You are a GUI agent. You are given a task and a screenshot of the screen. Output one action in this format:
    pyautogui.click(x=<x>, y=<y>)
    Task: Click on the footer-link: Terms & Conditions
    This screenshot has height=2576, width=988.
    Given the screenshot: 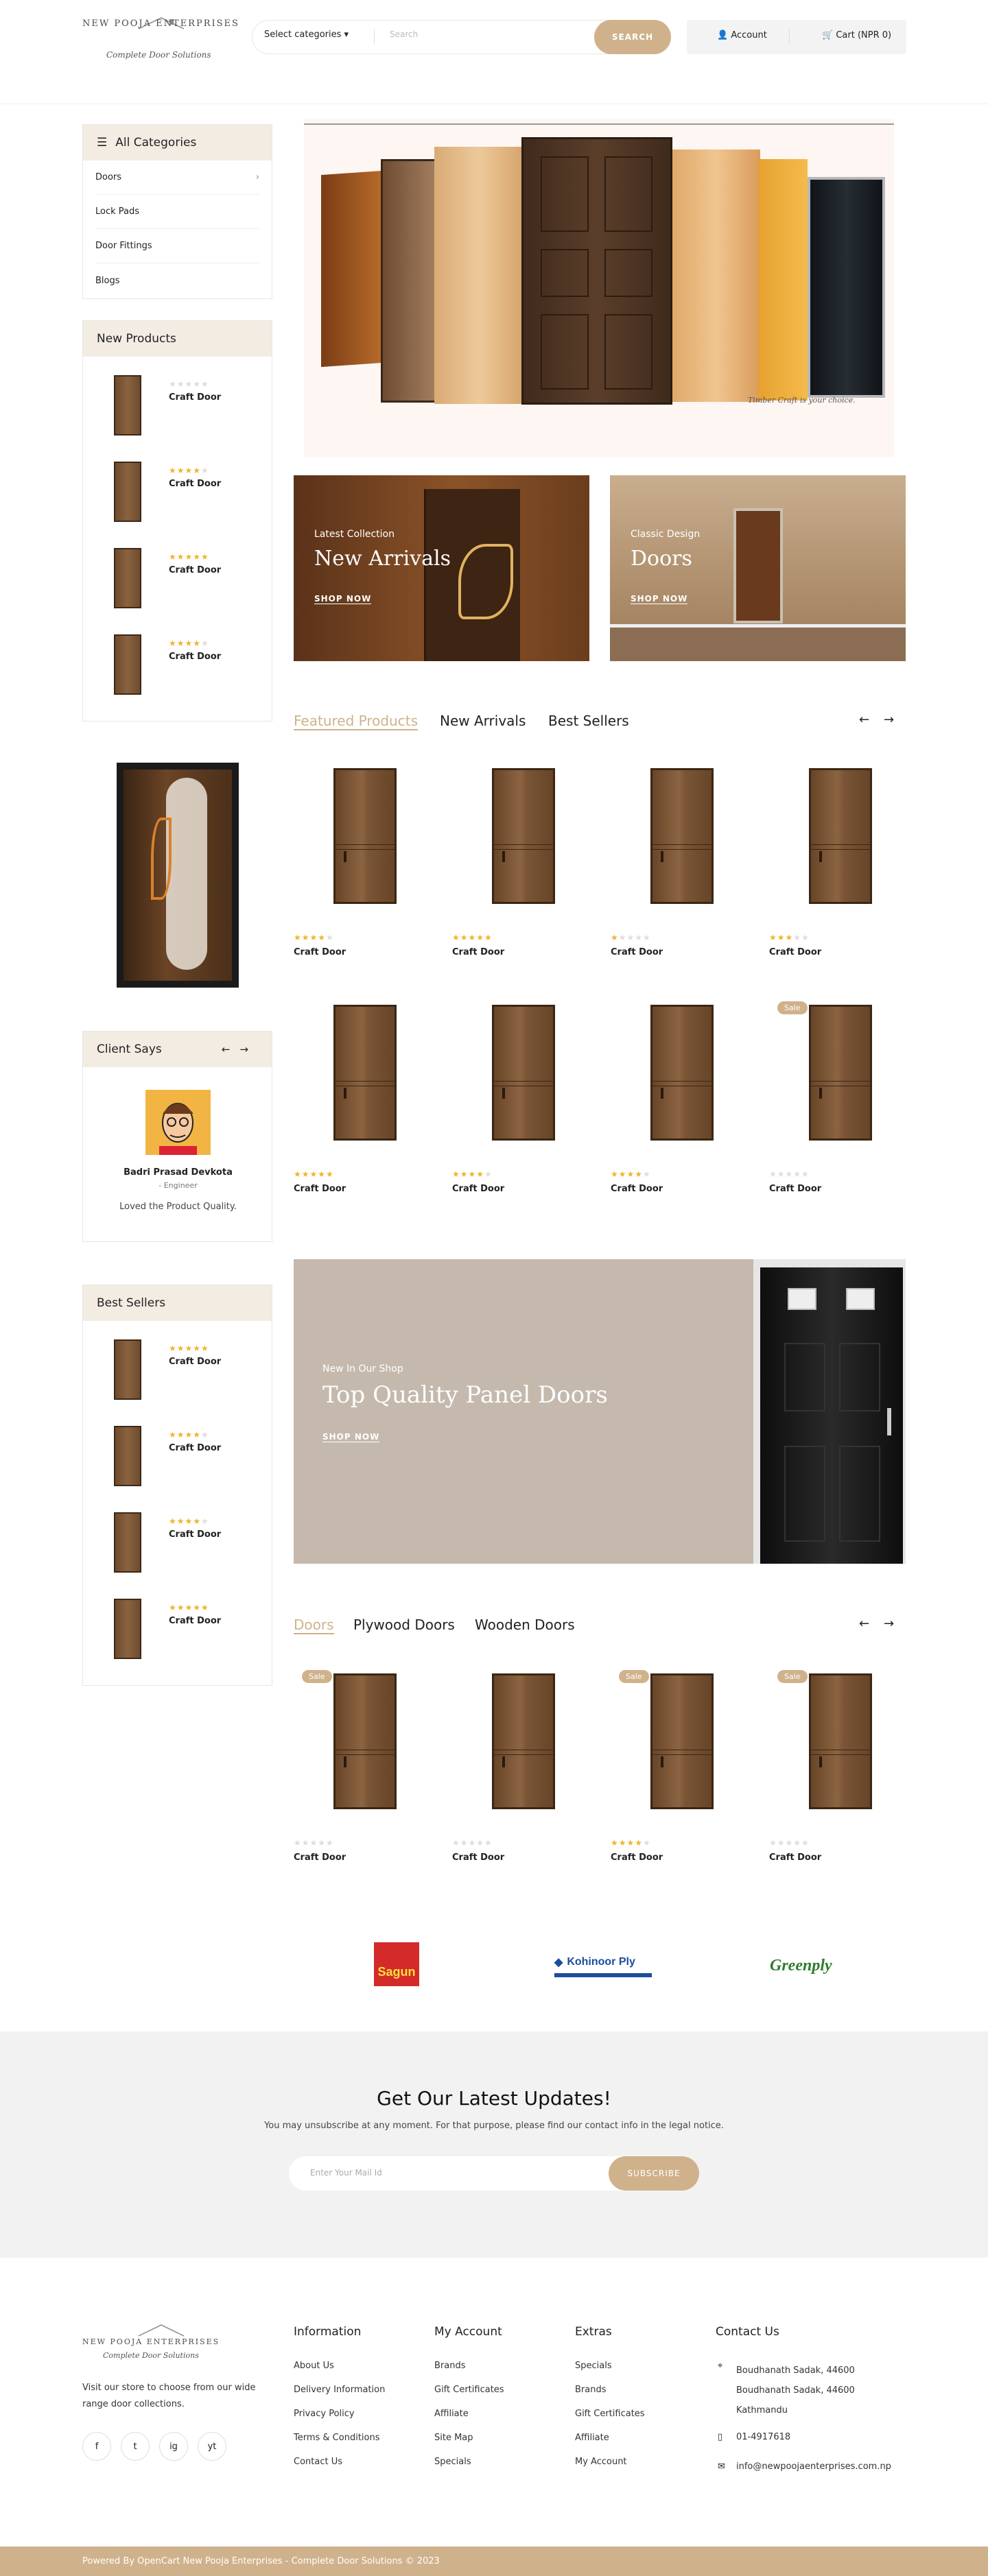 What is the action you would take?
    pyautogui.click(x=339, y=2438)
    